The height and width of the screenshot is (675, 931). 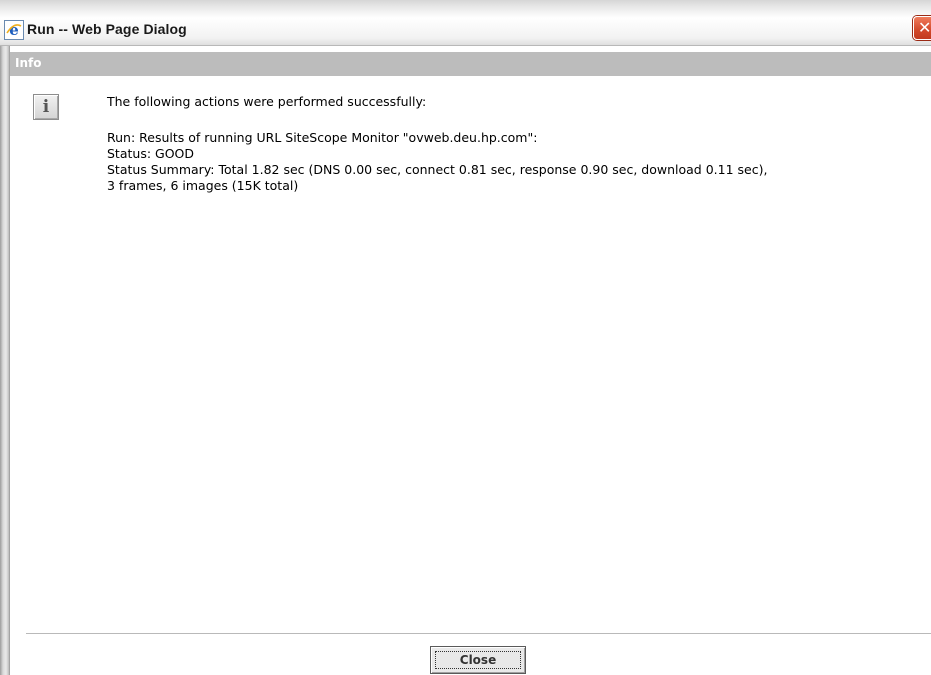 I want to click on message-line-frames: 3 frames, 6 images (15K total), so click(x=203, y=185).